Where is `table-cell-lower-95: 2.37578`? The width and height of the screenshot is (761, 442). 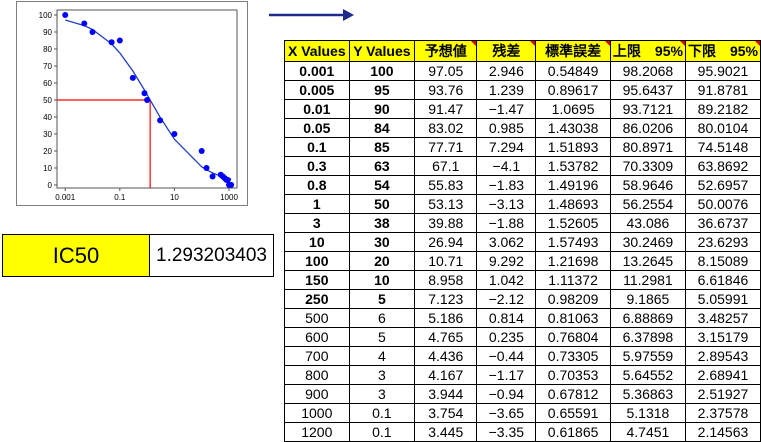
table-cell-lower-95: 2.37578 is located at coordinates (722, 413).